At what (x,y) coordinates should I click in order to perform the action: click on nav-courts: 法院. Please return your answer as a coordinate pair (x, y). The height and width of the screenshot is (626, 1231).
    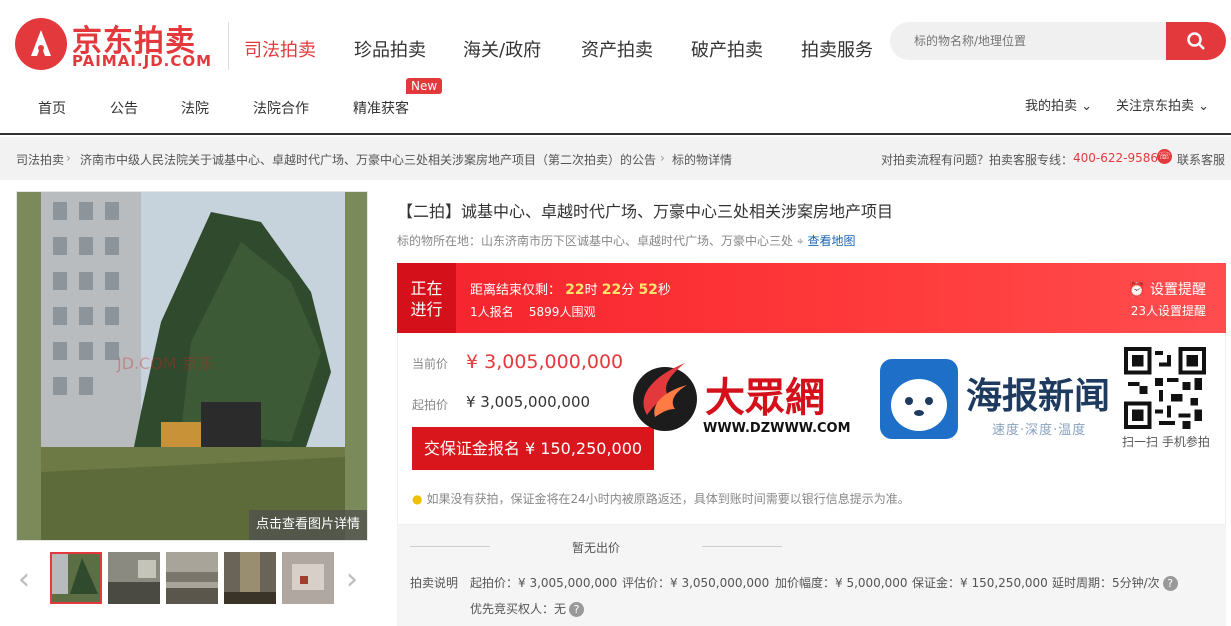
    Looking at the image, I should click on (195, 108).